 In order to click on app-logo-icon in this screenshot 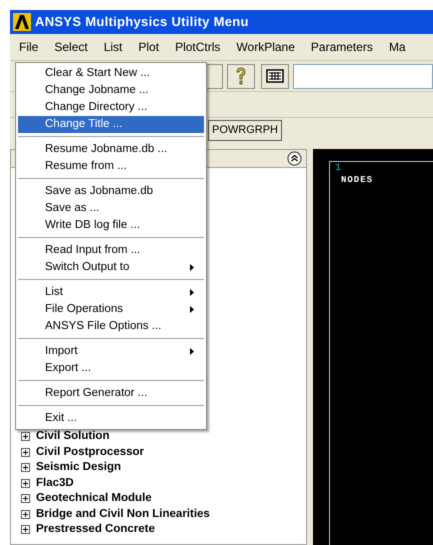, I will do `click(22, 22)`.